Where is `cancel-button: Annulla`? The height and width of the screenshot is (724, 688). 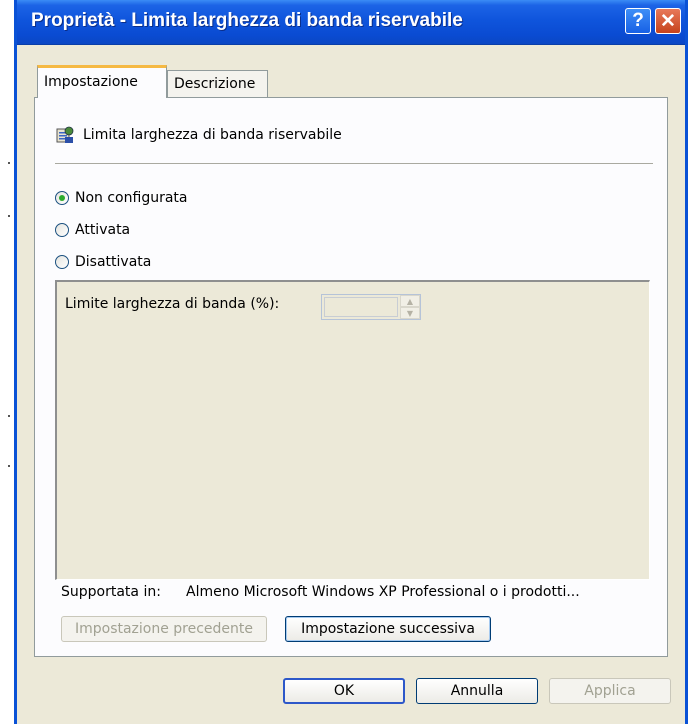
cancel-button: Annulla is located at coordinates (477, 691).